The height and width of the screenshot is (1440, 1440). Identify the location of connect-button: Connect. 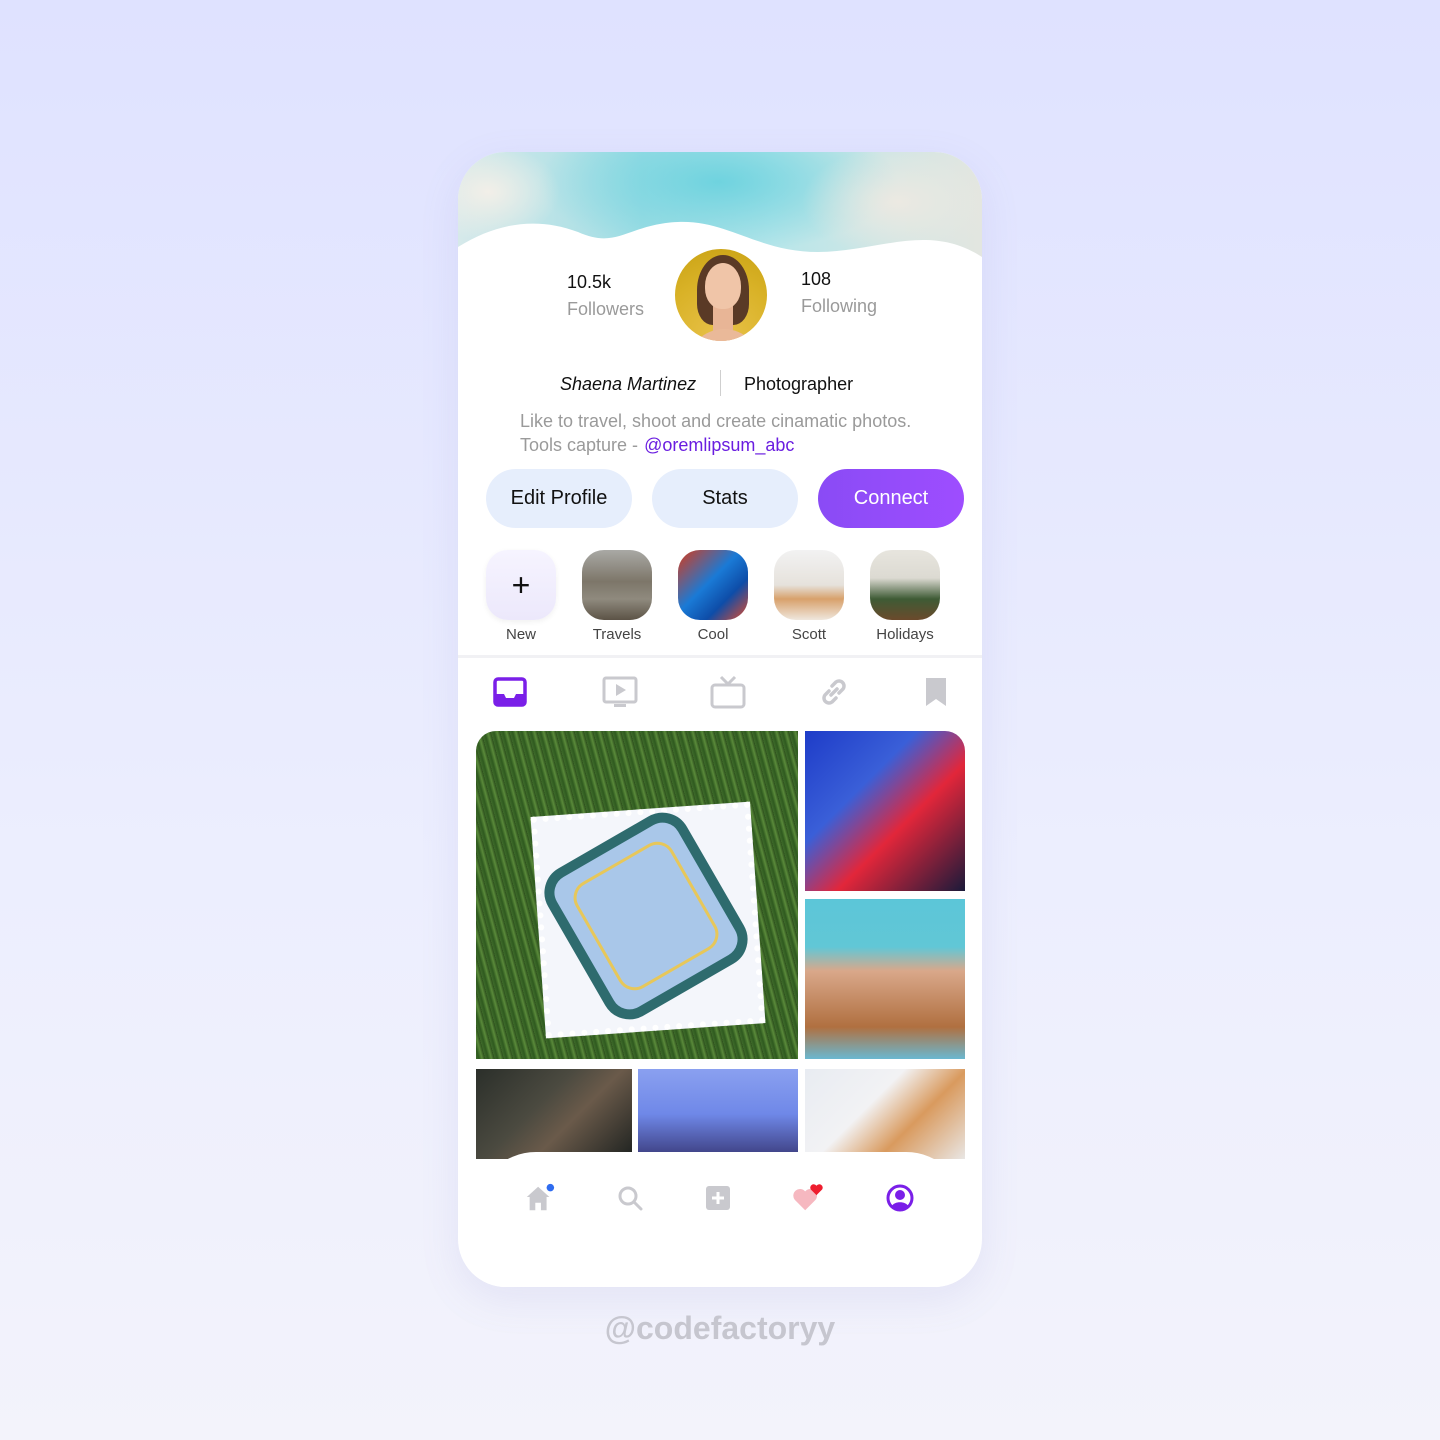
(891, 498).